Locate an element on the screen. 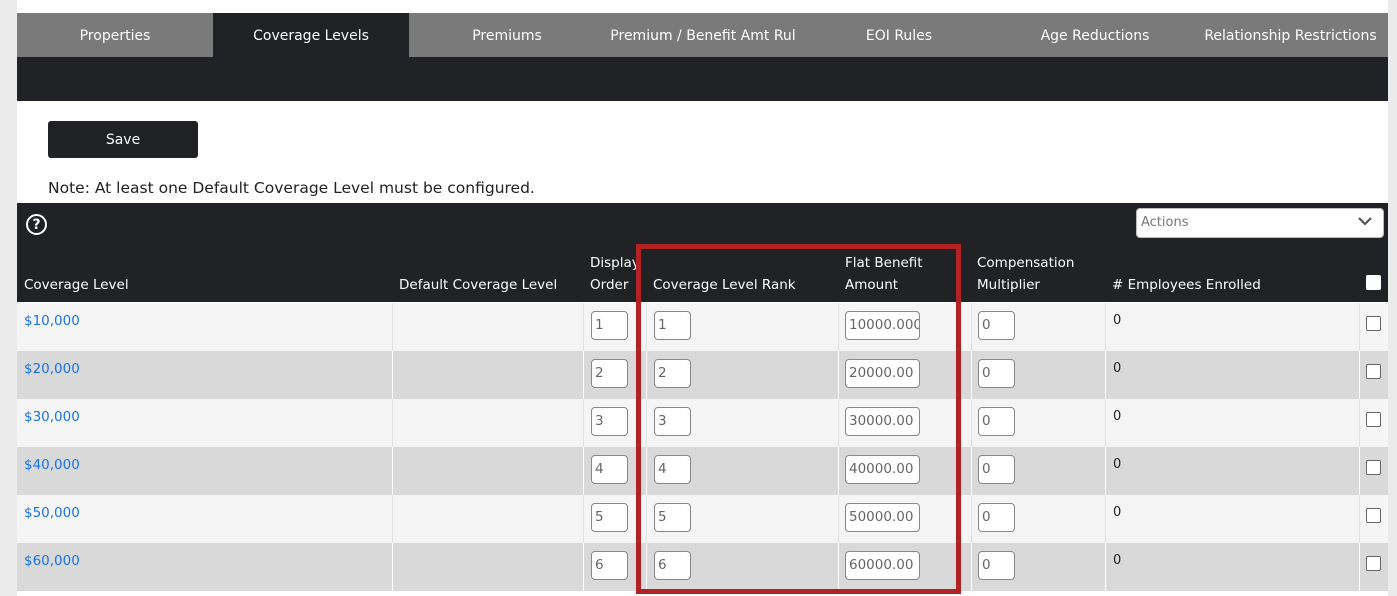 The image size is (1397, 596). tab-age-reductions: Age Reductions is located at coordinates (1095, 35).